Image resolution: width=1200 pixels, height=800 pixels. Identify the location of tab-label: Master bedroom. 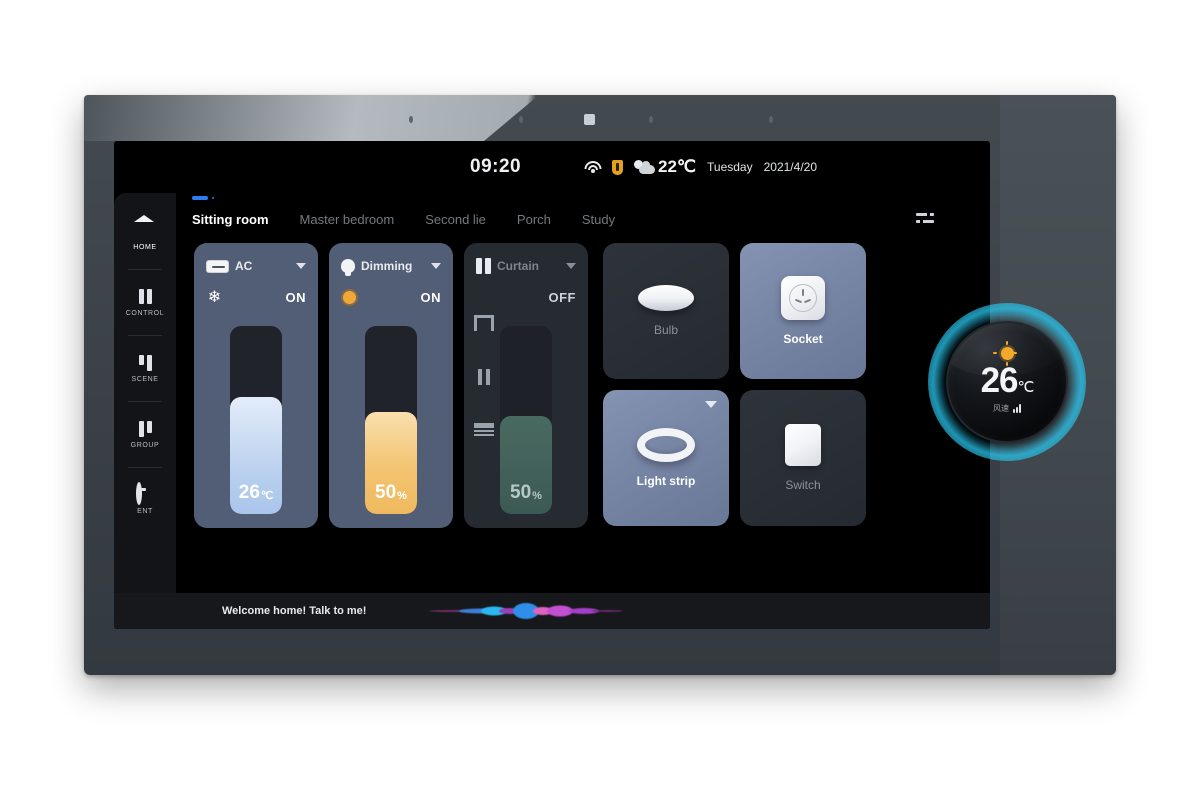
(347, 219).